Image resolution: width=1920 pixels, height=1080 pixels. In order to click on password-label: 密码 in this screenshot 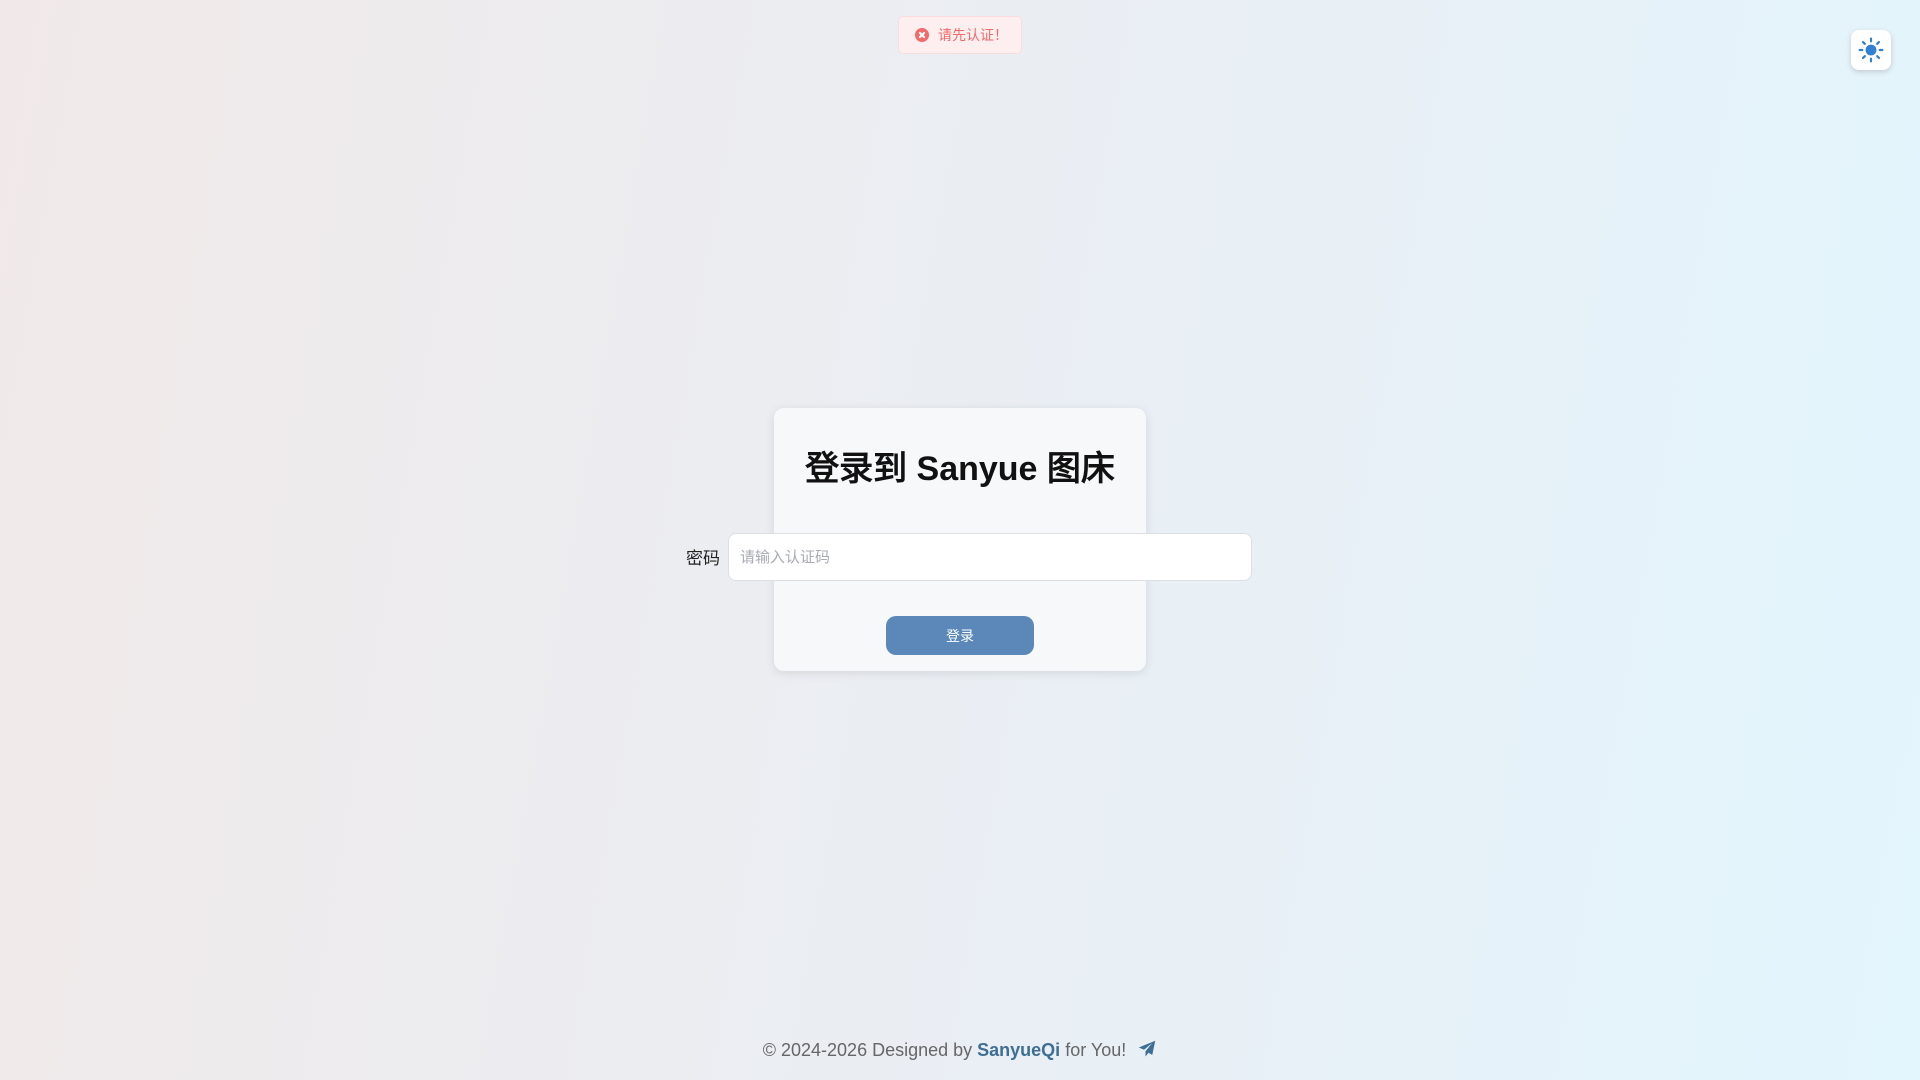, I will do `click(703, 558)`.